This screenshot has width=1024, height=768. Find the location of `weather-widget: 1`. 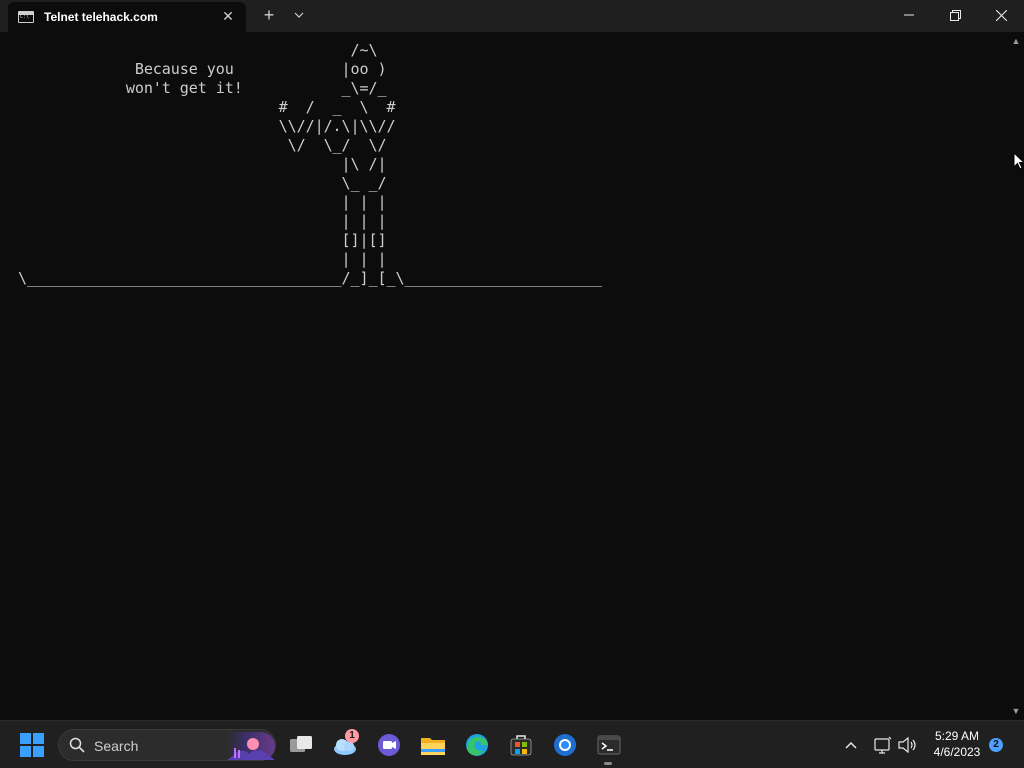

weather-widget: 1 is located at coordinates (345, 745).